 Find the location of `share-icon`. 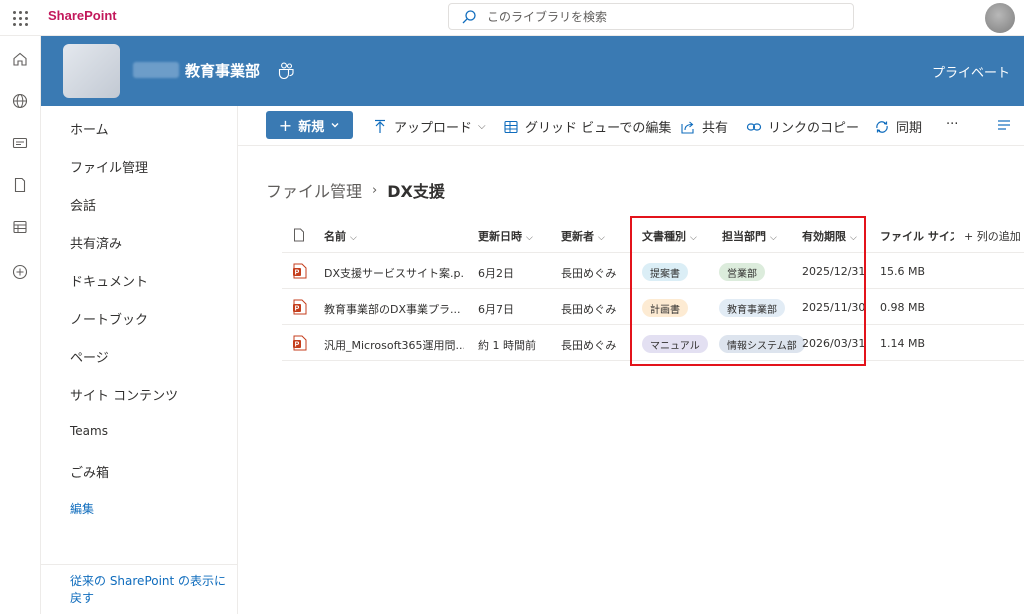

share-icon is located at coordinates (687, 127).